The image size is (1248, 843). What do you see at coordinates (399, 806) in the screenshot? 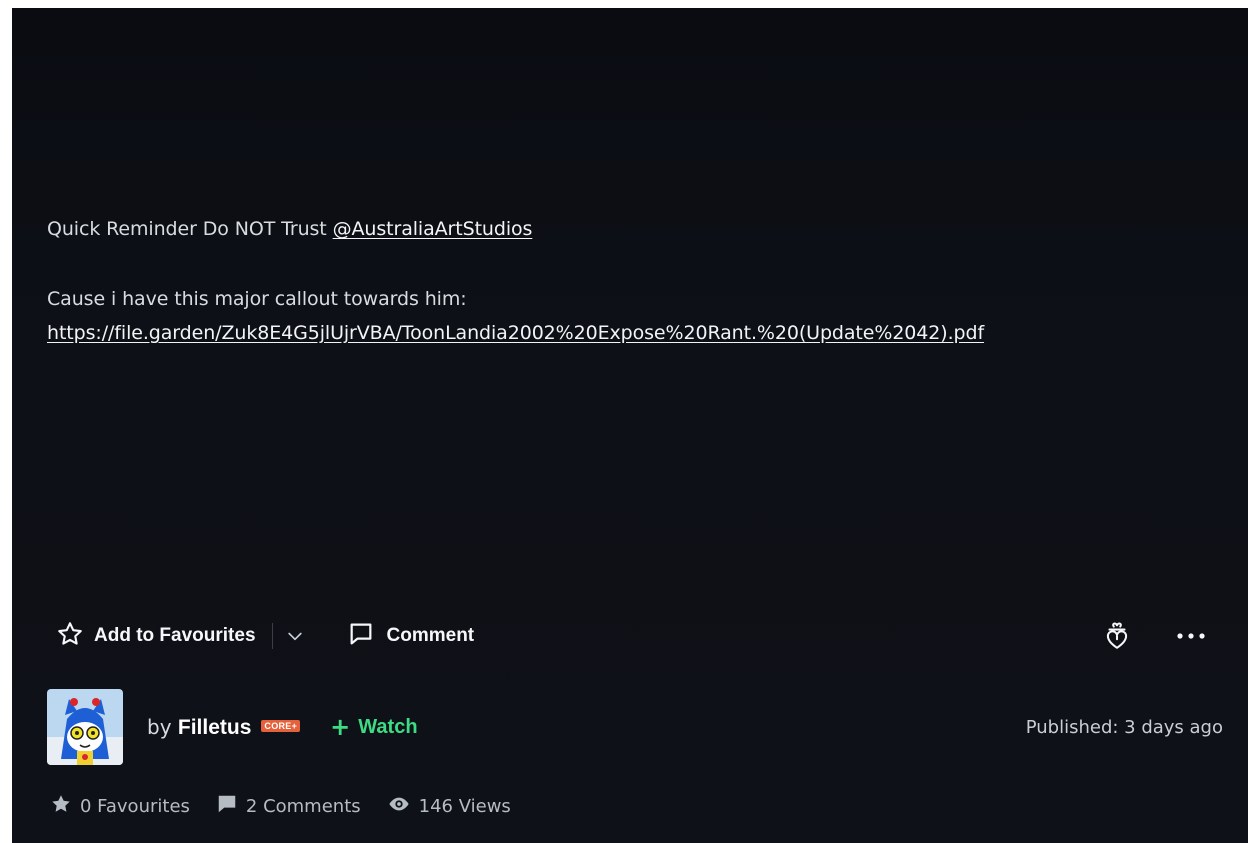
I see `eye-icon` at bounding box center [399, 806].